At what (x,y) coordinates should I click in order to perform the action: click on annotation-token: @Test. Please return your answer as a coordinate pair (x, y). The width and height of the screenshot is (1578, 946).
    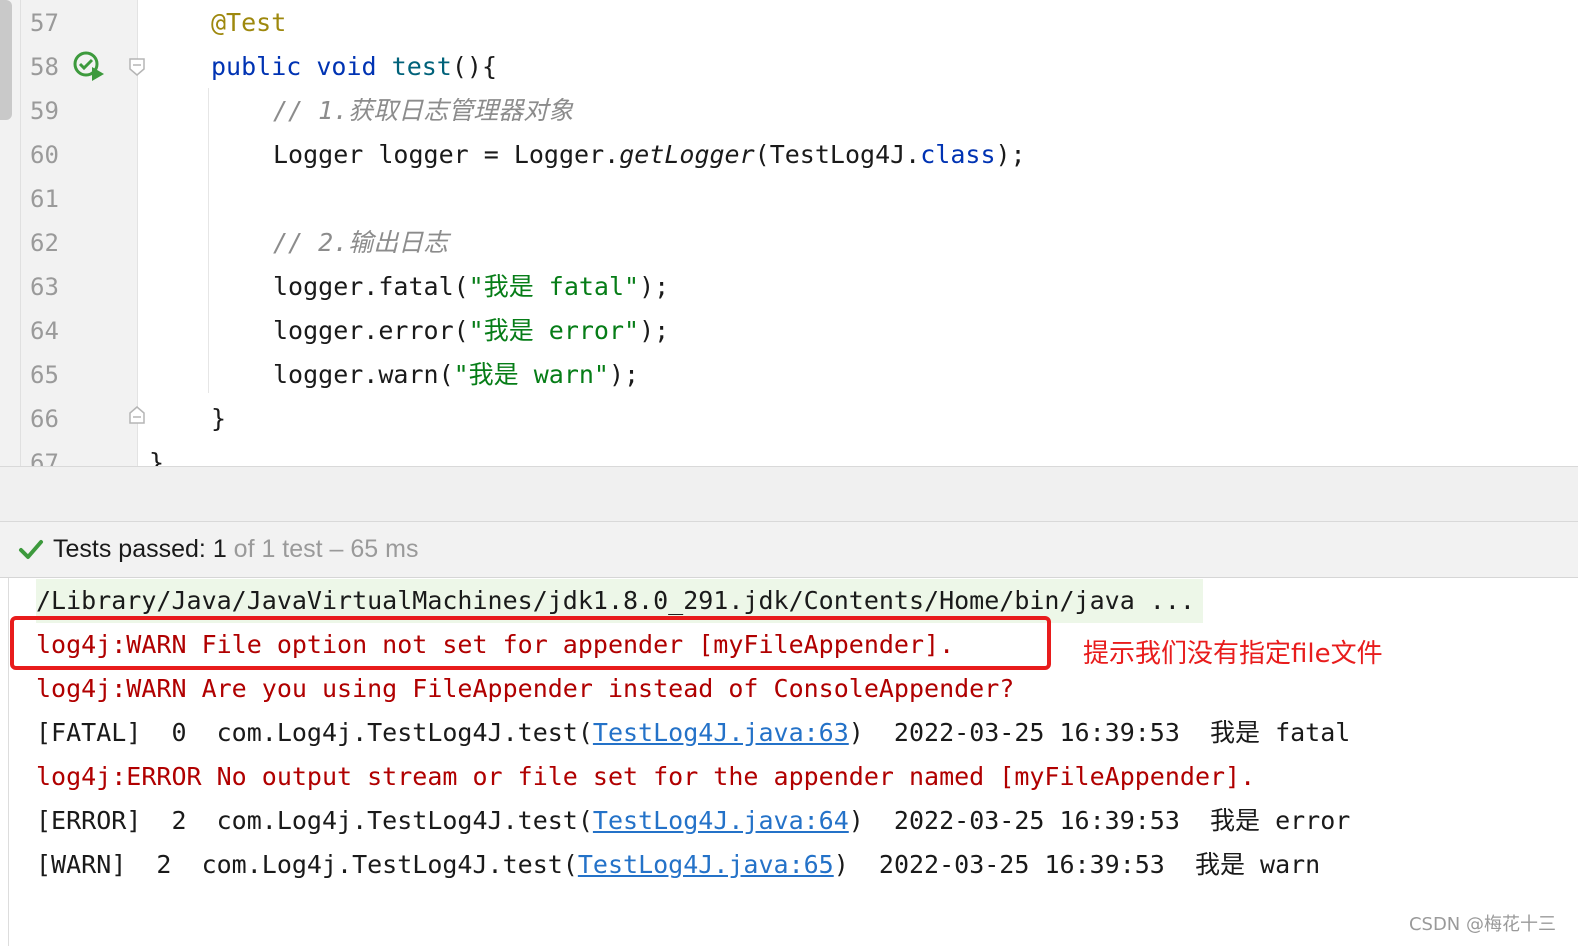
    Looking at the image, I should click on (249, 22).